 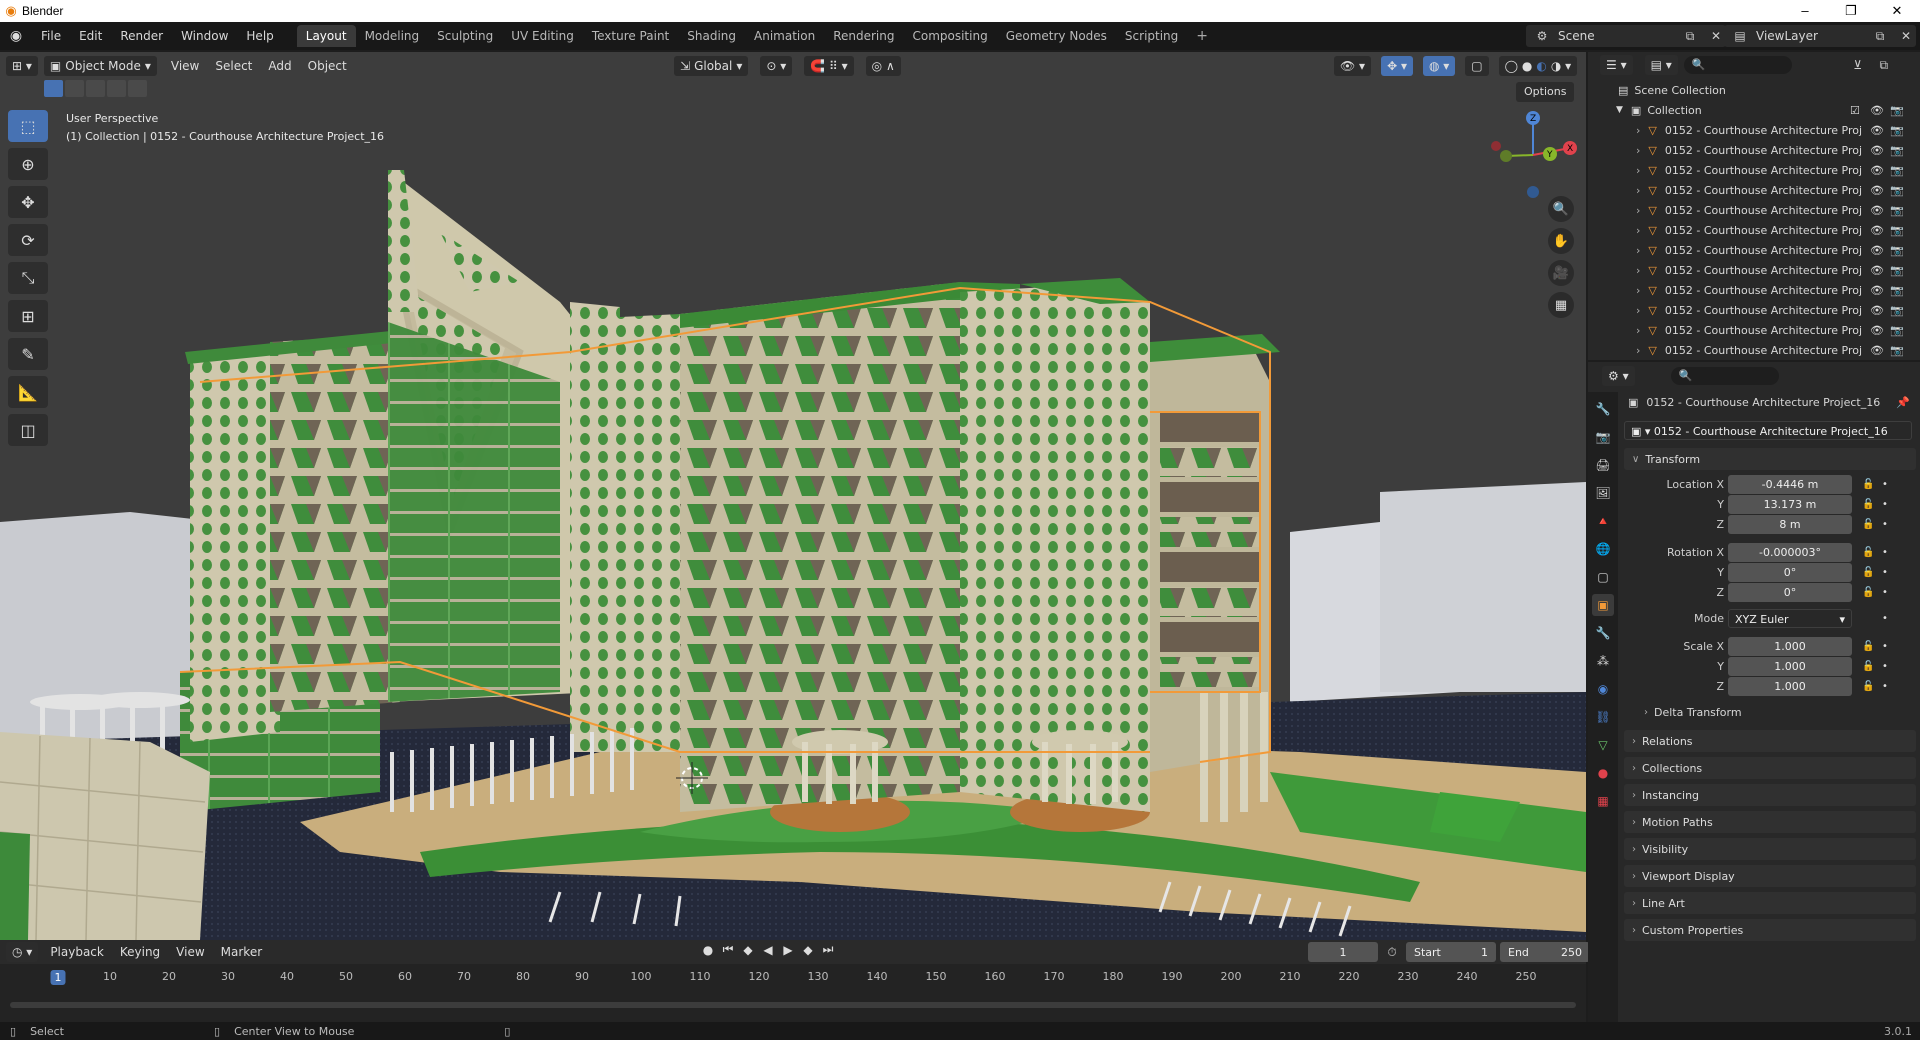 What do you see at coordinates (1603, 605) in the screenshot?
I see `object-tab-icon: ▣` at bounding box center [1603, 605].